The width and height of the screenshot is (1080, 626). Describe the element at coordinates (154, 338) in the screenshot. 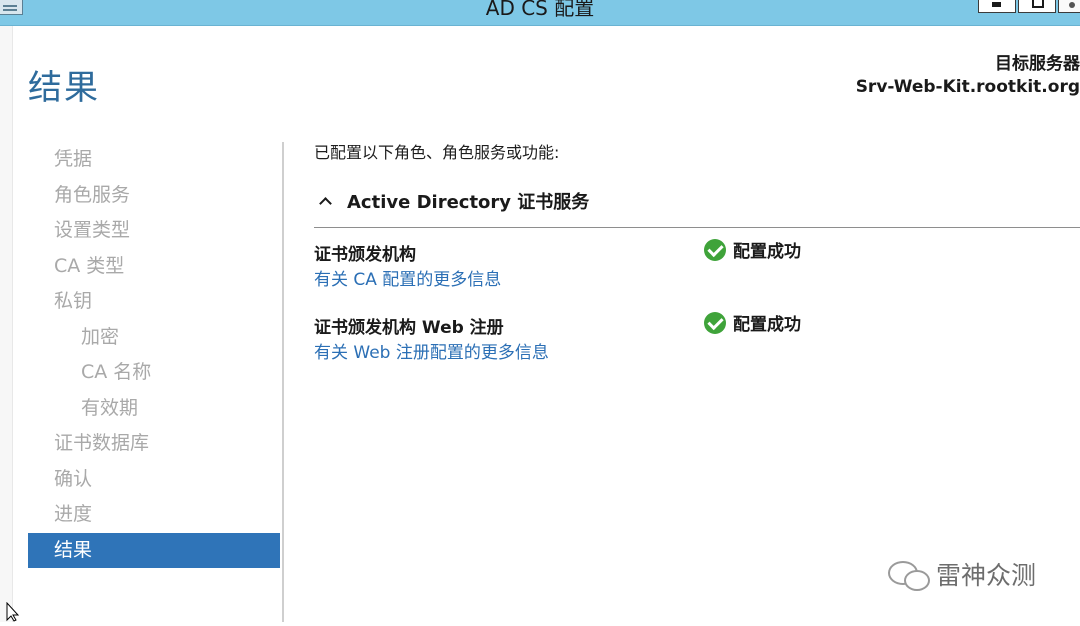

I see `nav-item-cryptography: 加密` at that location.